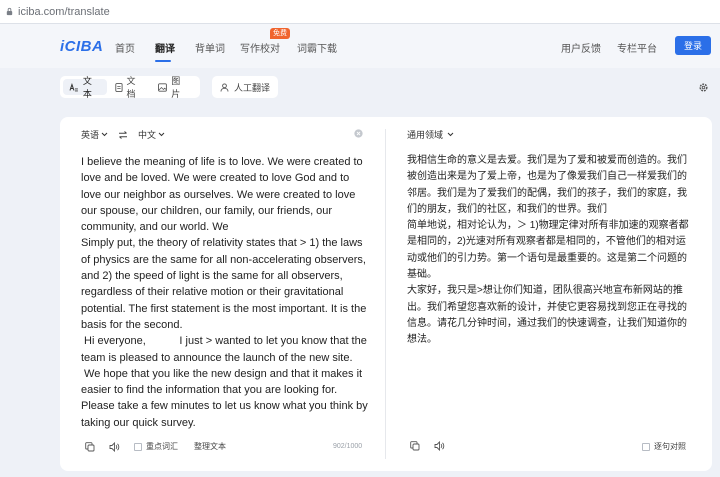 The height and width of the screenshot is (477, 720). What do you see at coordinates (703, 87) in the screenshot?
I see `settings-gear-icon` at bounding box center [703, 87].